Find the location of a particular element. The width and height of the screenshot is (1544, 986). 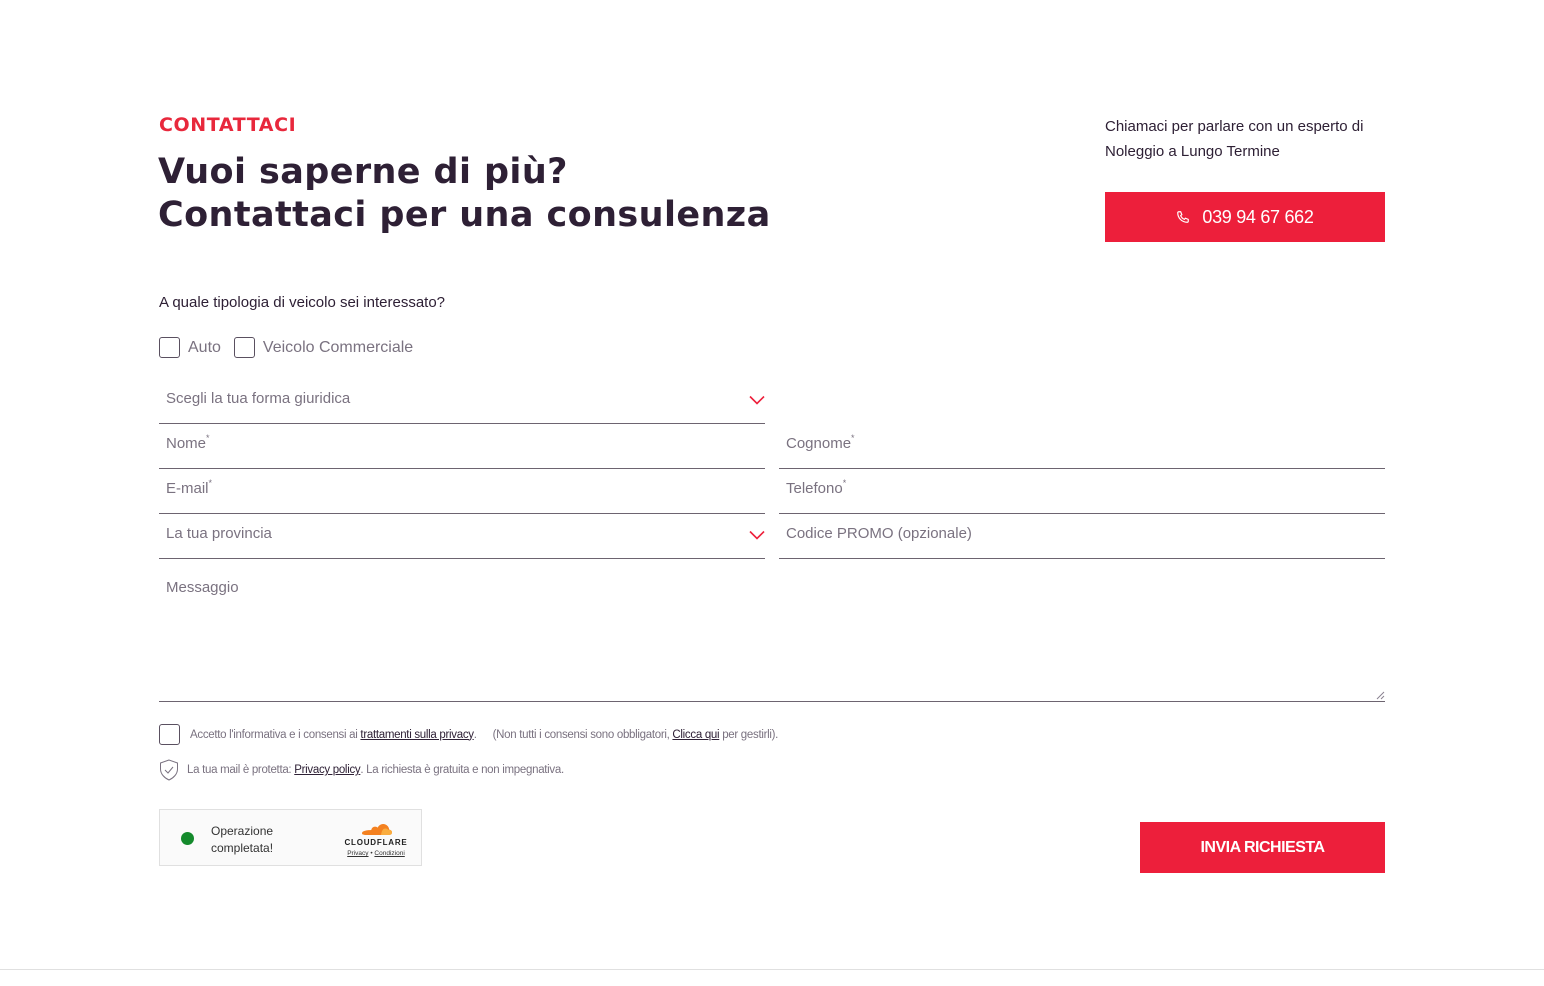

turnstile-terms-link: Condizioni is located at coordinates (389, 853).